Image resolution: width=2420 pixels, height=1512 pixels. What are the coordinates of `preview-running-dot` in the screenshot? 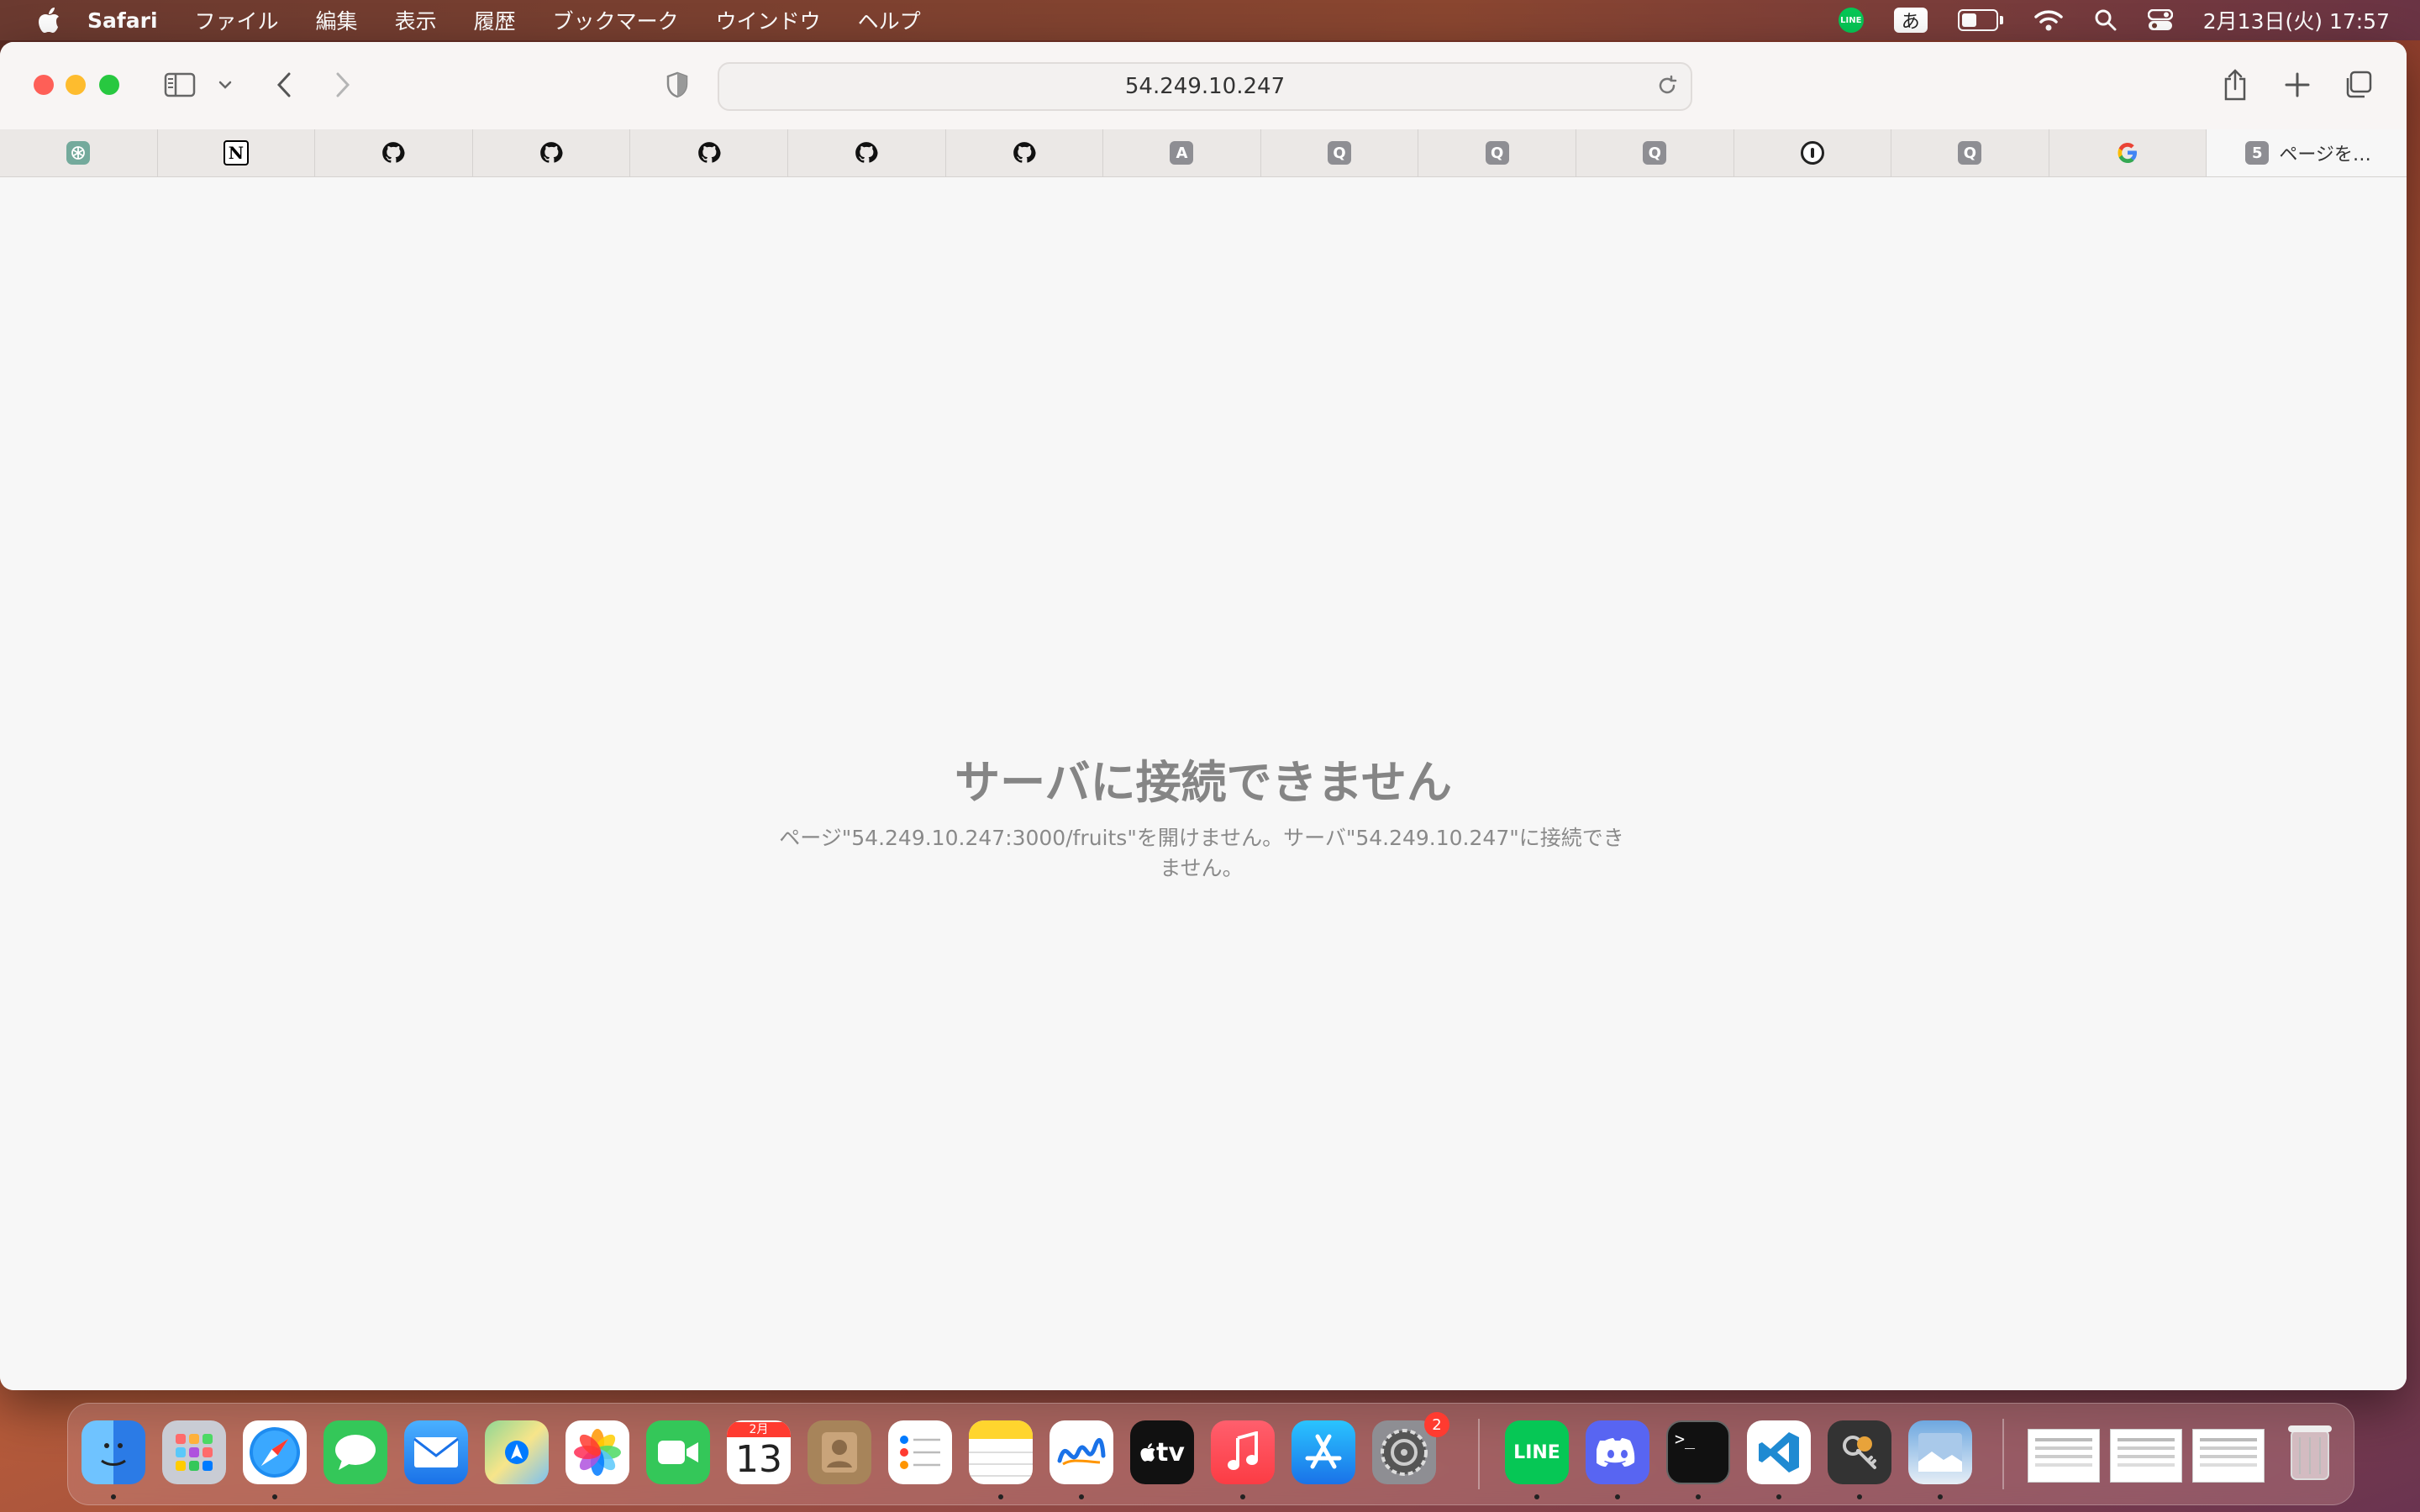 It's located at (1940, 1496).